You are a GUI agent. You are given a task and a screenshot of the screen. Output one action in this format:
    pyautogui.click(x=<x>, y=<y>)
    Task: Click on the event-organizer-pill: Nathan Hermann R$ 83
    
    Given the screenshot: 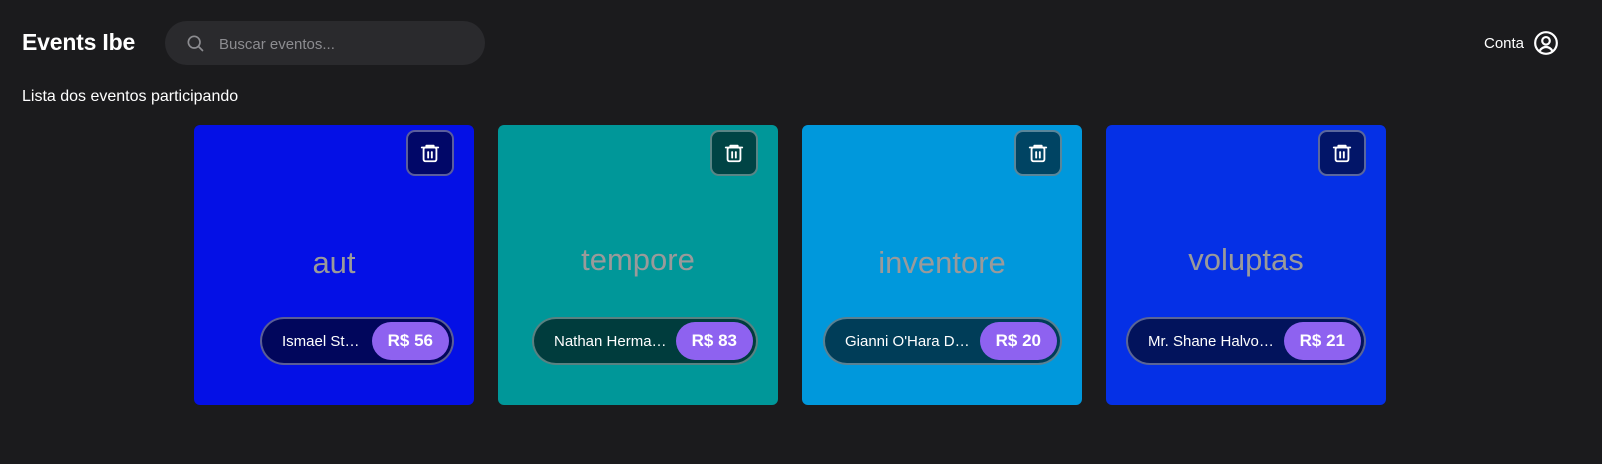 What is the action you would take?
    pyautogui.click(x=645, y=341)
    